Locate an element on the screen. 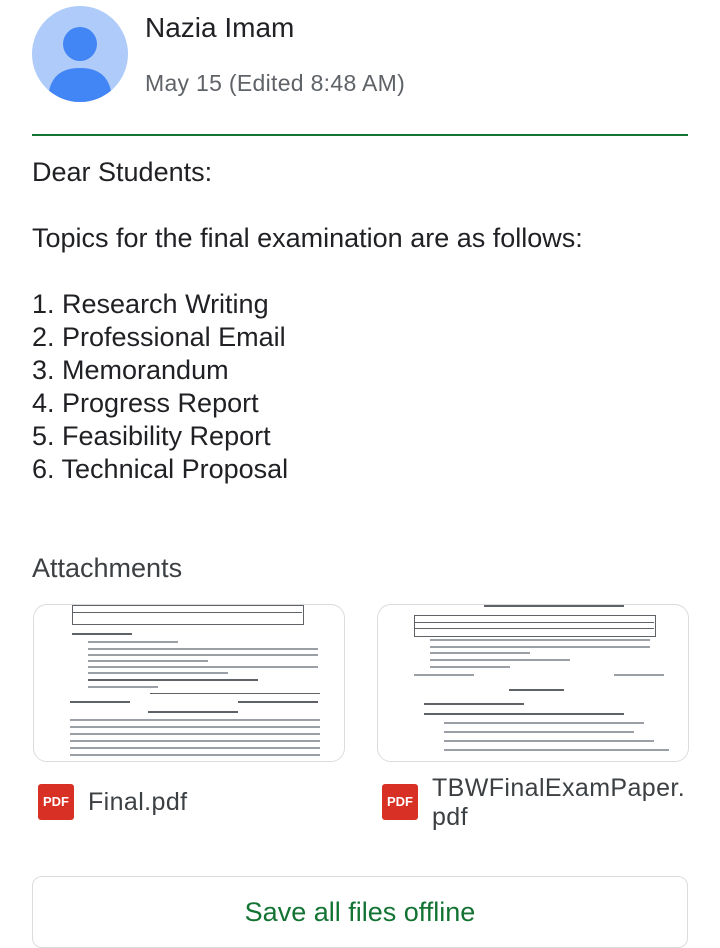 This screenshot has height=948, width=720. attachment-name-final: Final.pdf is located at coordinates (138, 802).